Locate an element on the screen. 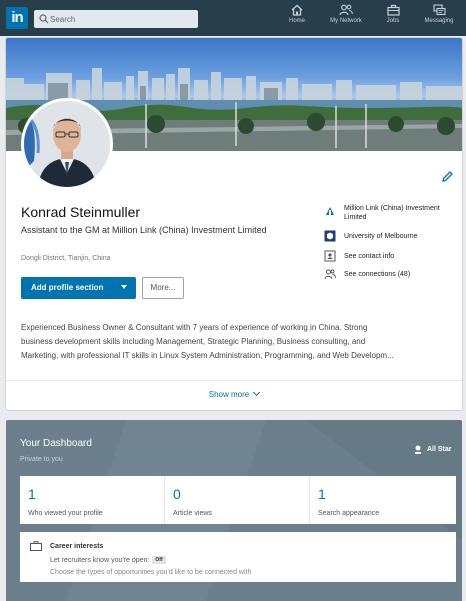  divider is located at coordinates (234, 380).